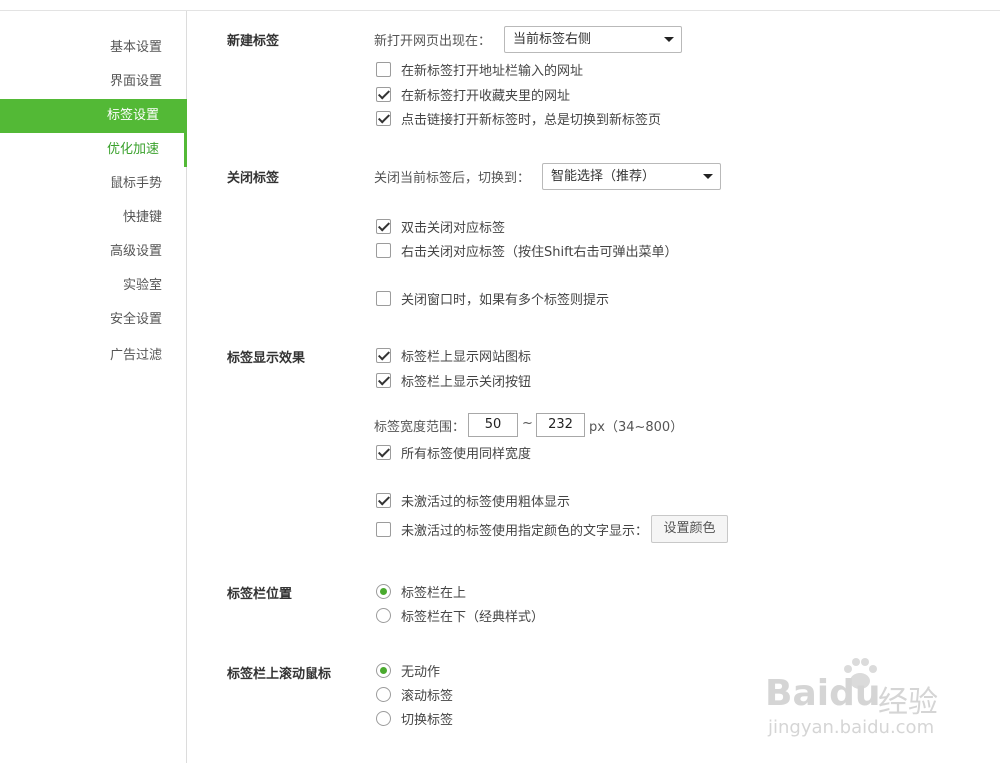 This screenshot has height=763, width=1000. Describe the element at coordinates (427, 720) in the screenshot. I see `option-label: 切换标签` at that location.